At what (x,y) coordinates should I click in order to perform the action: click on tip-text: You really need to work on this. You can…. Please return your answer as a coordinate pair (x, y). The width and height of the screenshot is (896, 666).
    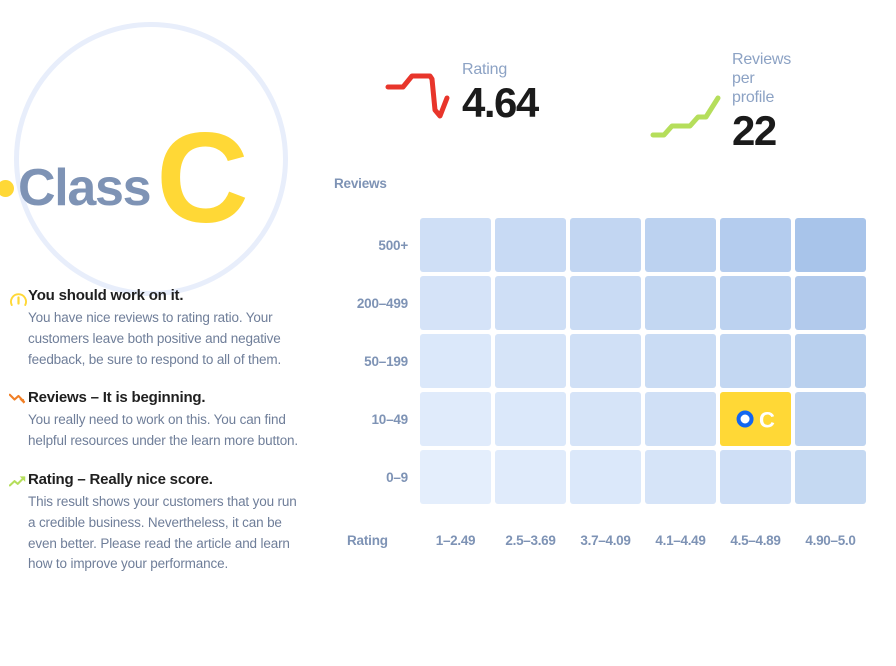
    Looking at the image, I should click on (163, 430).